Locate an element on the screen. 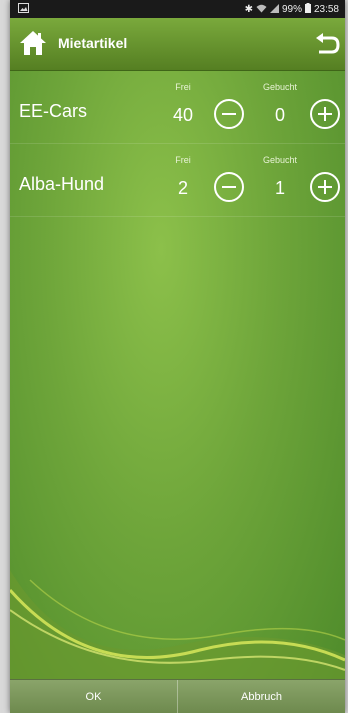 Image resolution: width=348 pixels, height=713 pixels. home-button is located at coordinates (33, 43).